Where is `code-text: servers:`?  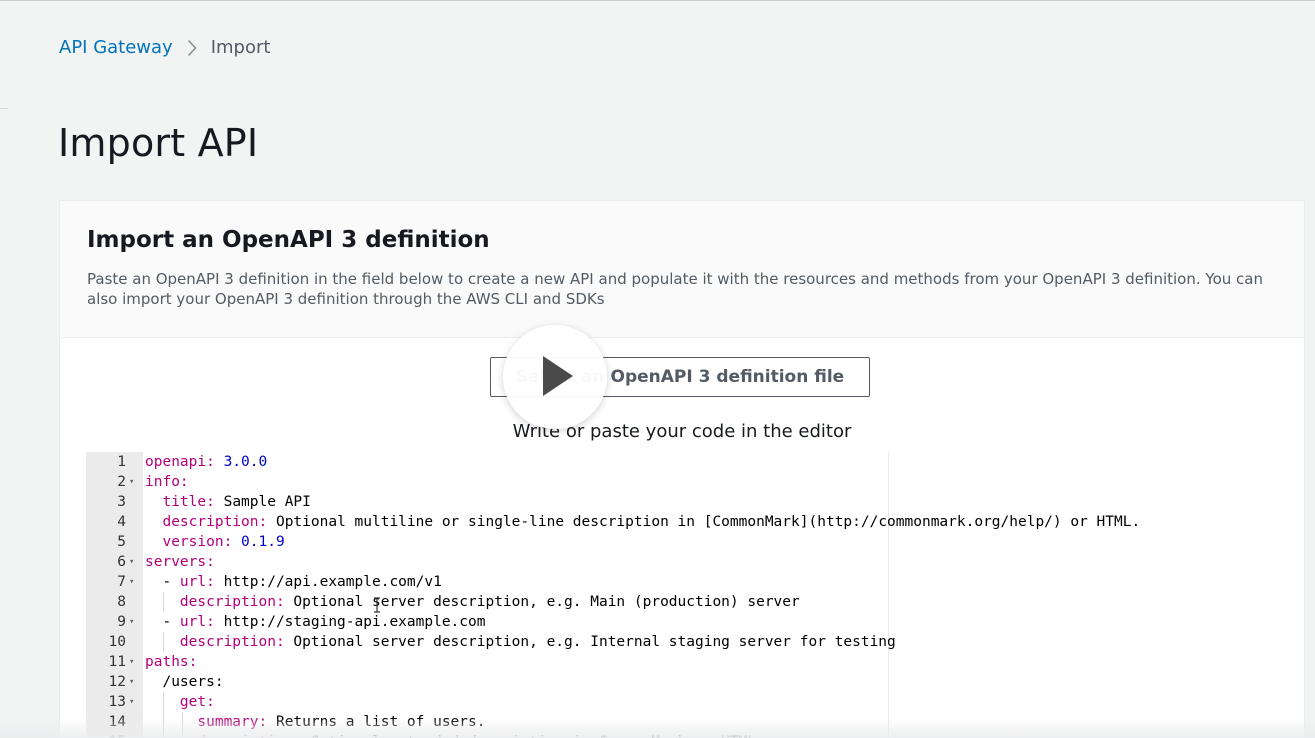
code-text: servers: is located at coordinates (180, 562).